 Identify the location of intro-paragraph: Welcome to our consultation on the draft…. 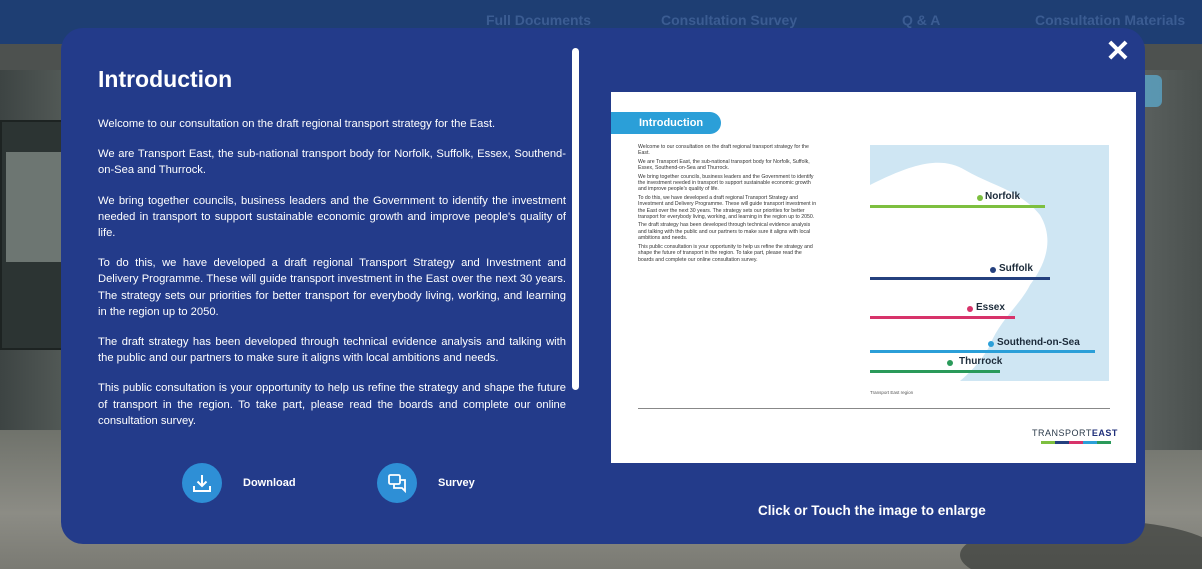
(297, 124).